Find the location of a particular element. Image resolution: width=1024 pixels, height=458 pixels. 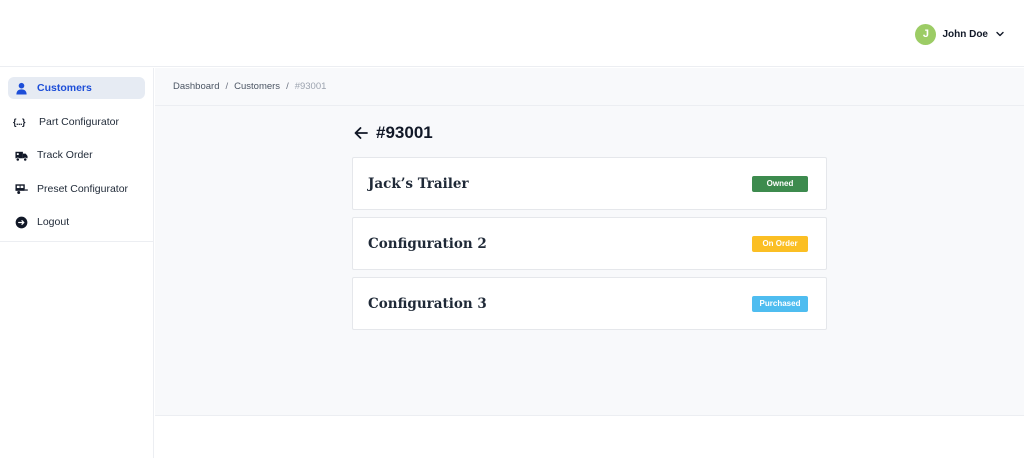

breadcrumb: Dashboard / Customers / #93001 is located at coordinates (589, 87).